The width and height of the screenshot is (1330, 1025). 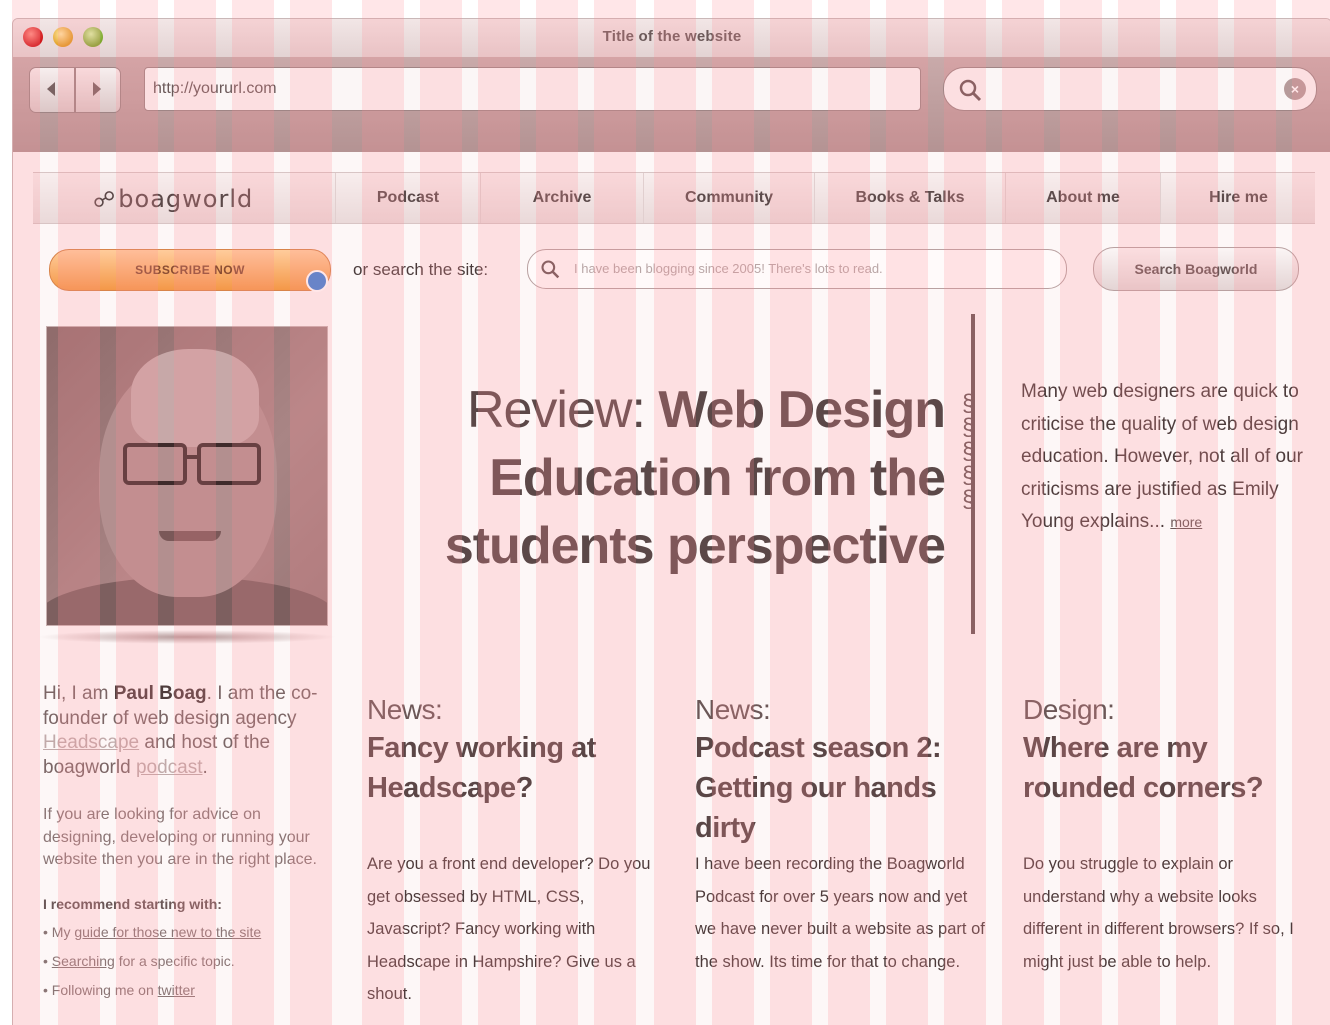 I want to click on browser-search-field: ×, so click(x=1130, y=89).